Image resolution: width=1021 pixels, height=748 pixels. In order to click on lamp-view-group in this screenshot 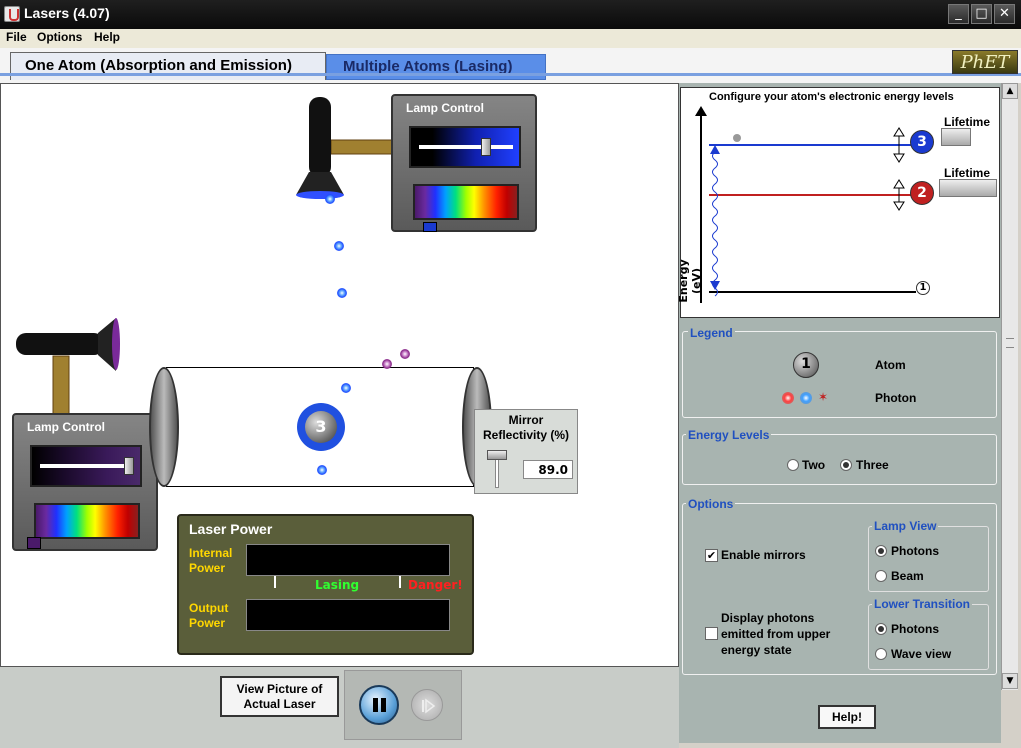, I will do `click(928, 559)`.